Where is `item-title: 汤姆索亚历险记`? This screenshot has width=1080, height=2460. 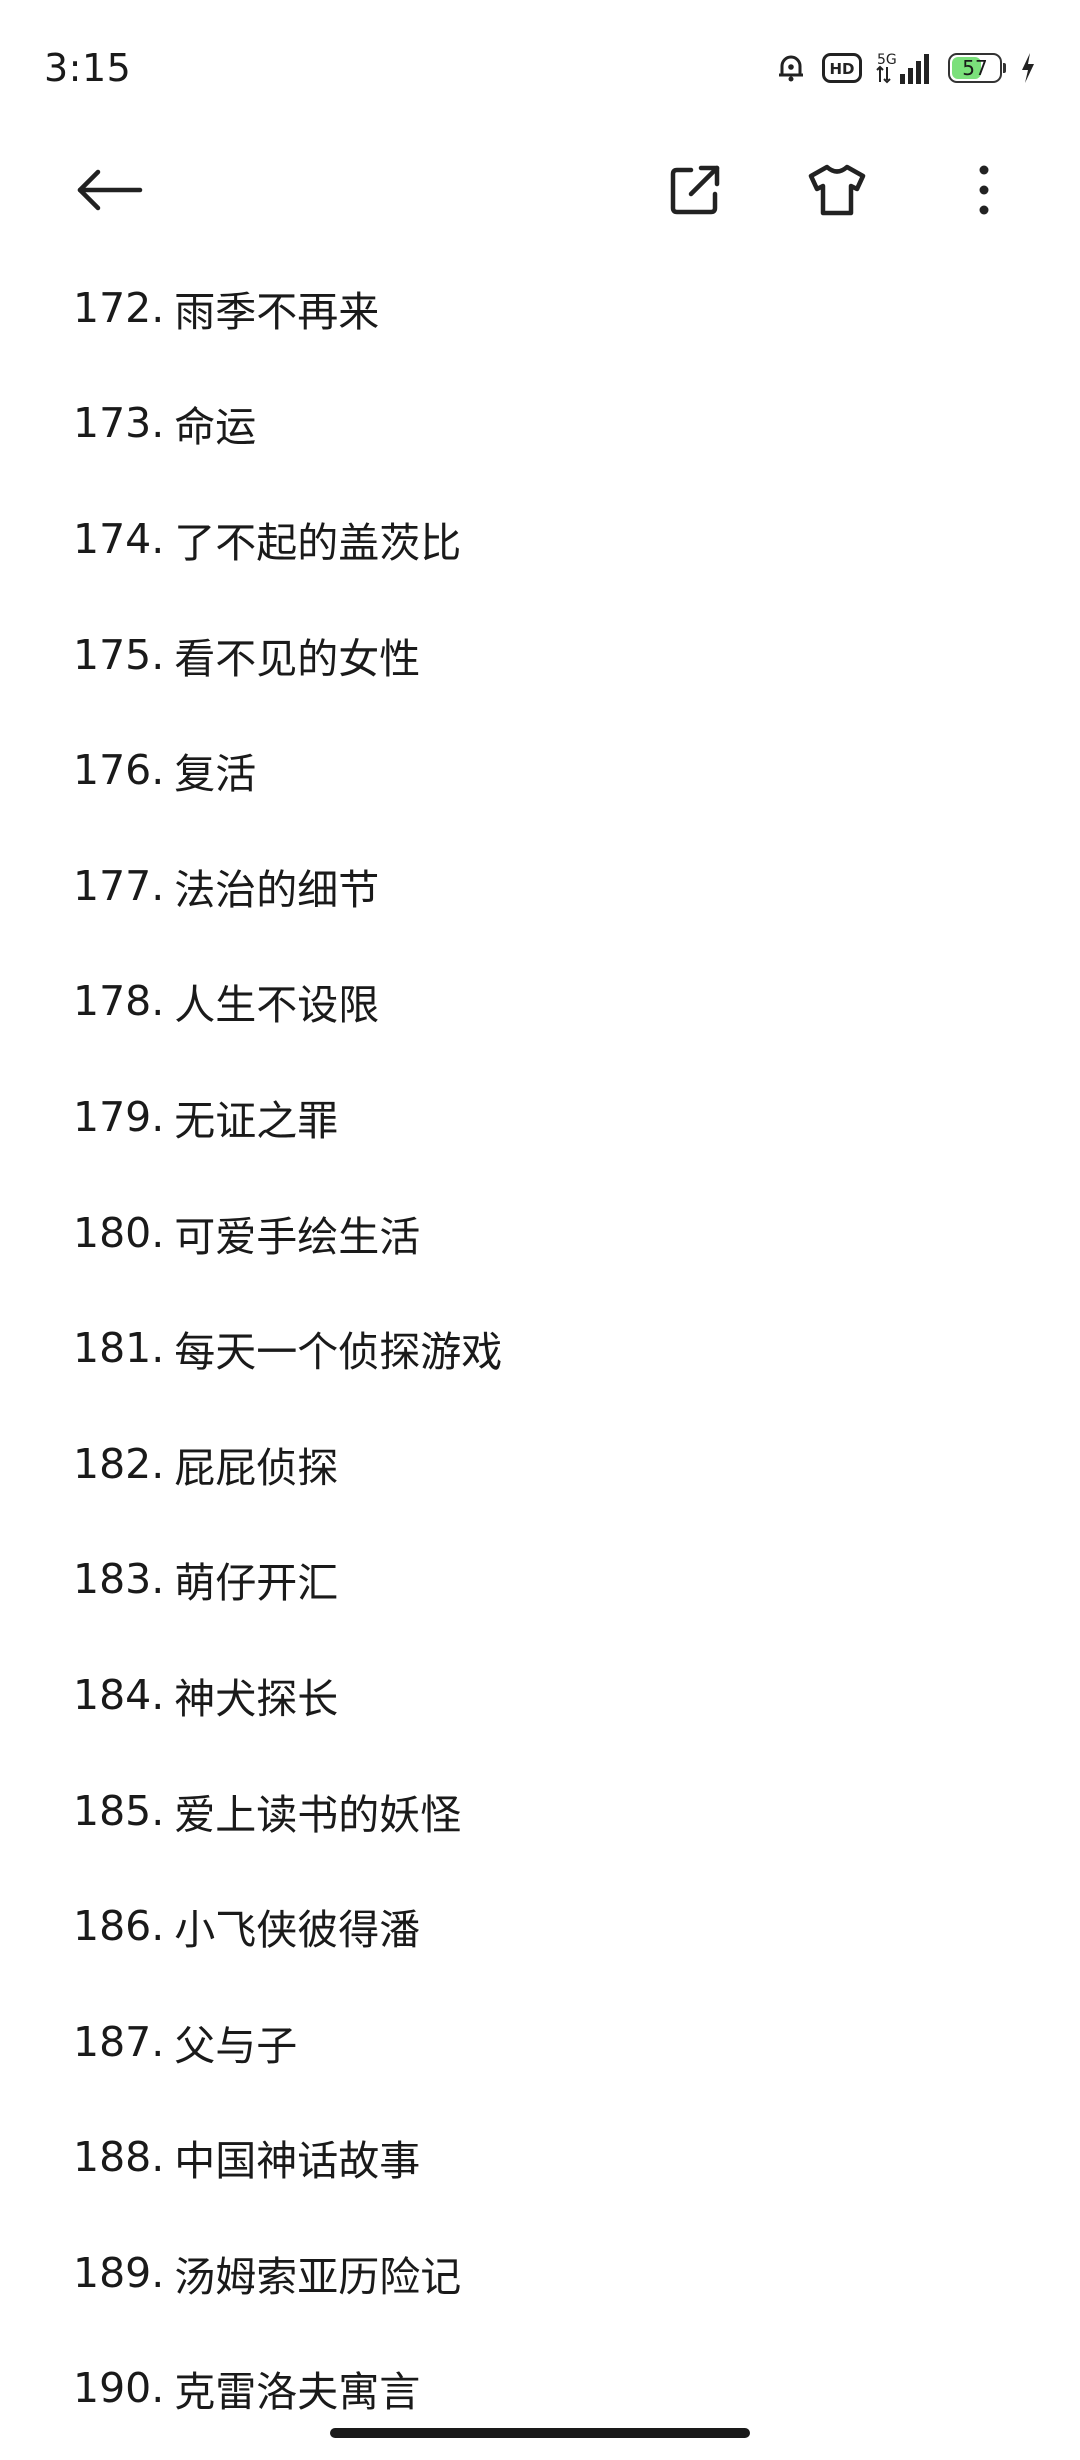 item-title: 汤姆索亚历险记 is located at coordinates (318, 2276).